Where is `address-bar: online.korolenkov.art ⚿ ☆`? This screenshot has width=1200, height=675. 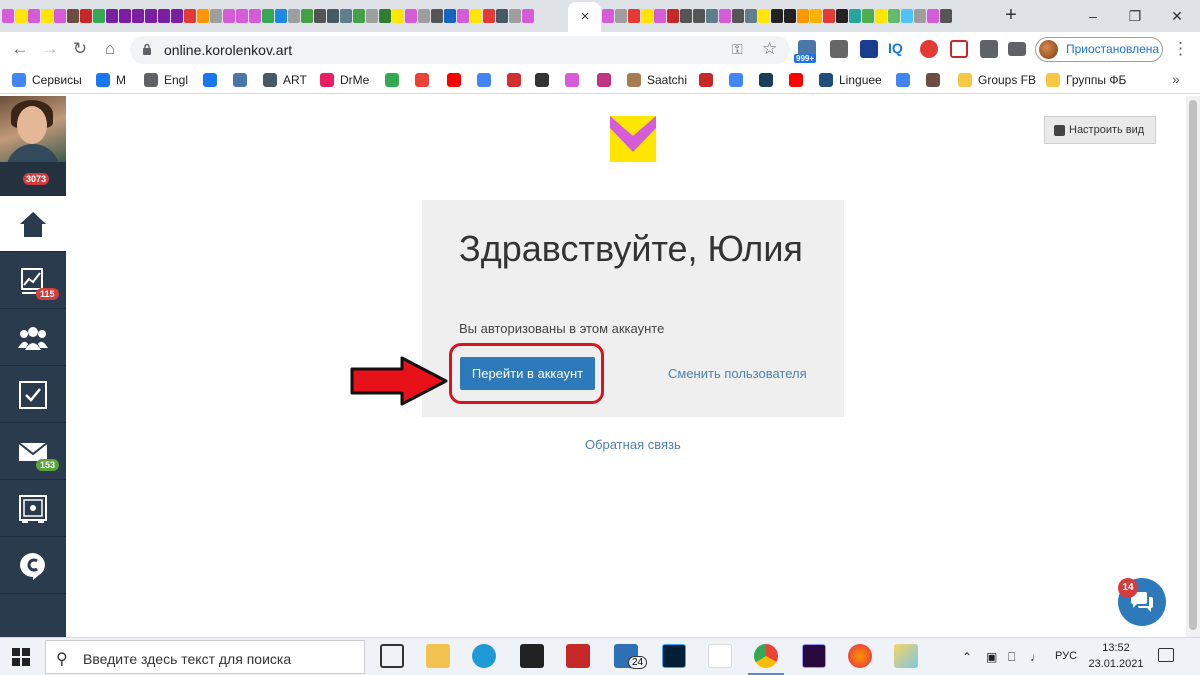 address-bar: online.korolenkov.art ⚿ ☆ is located at coordinates (460, 50).